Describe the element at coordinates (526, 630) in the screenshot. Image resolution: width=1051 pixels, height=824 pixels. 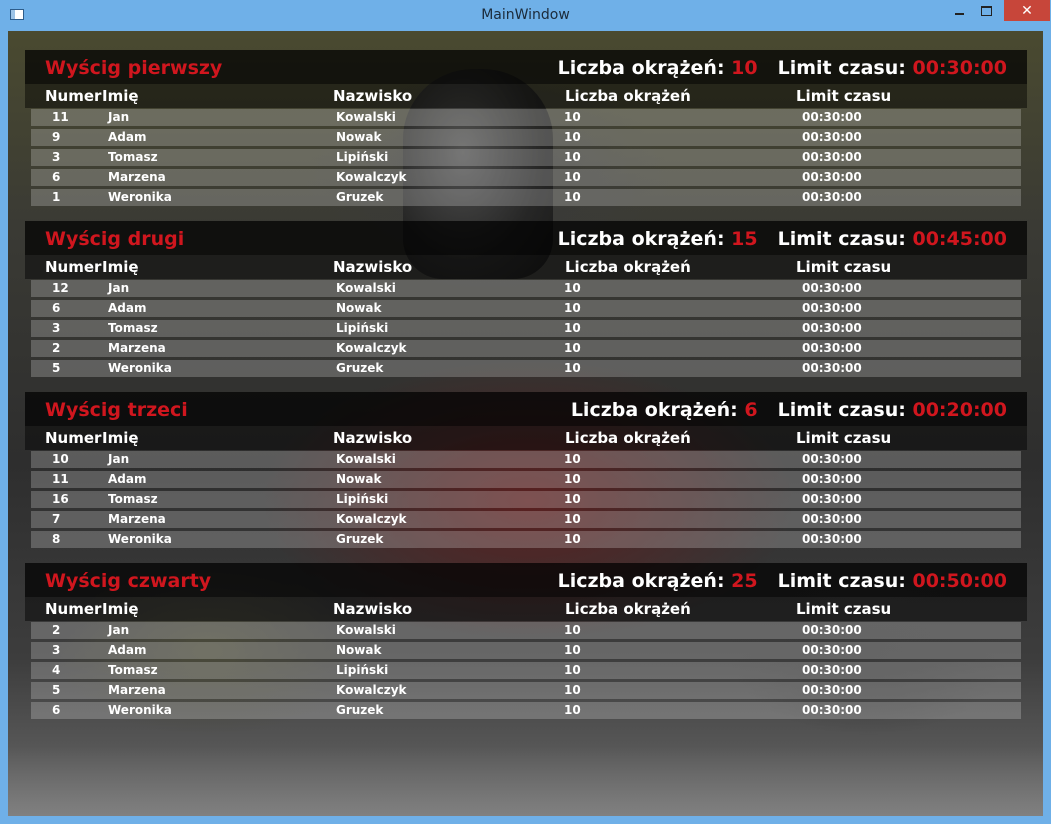
I see `table-row: 2 Jan Kowalski 10 00:30:00` at that location.